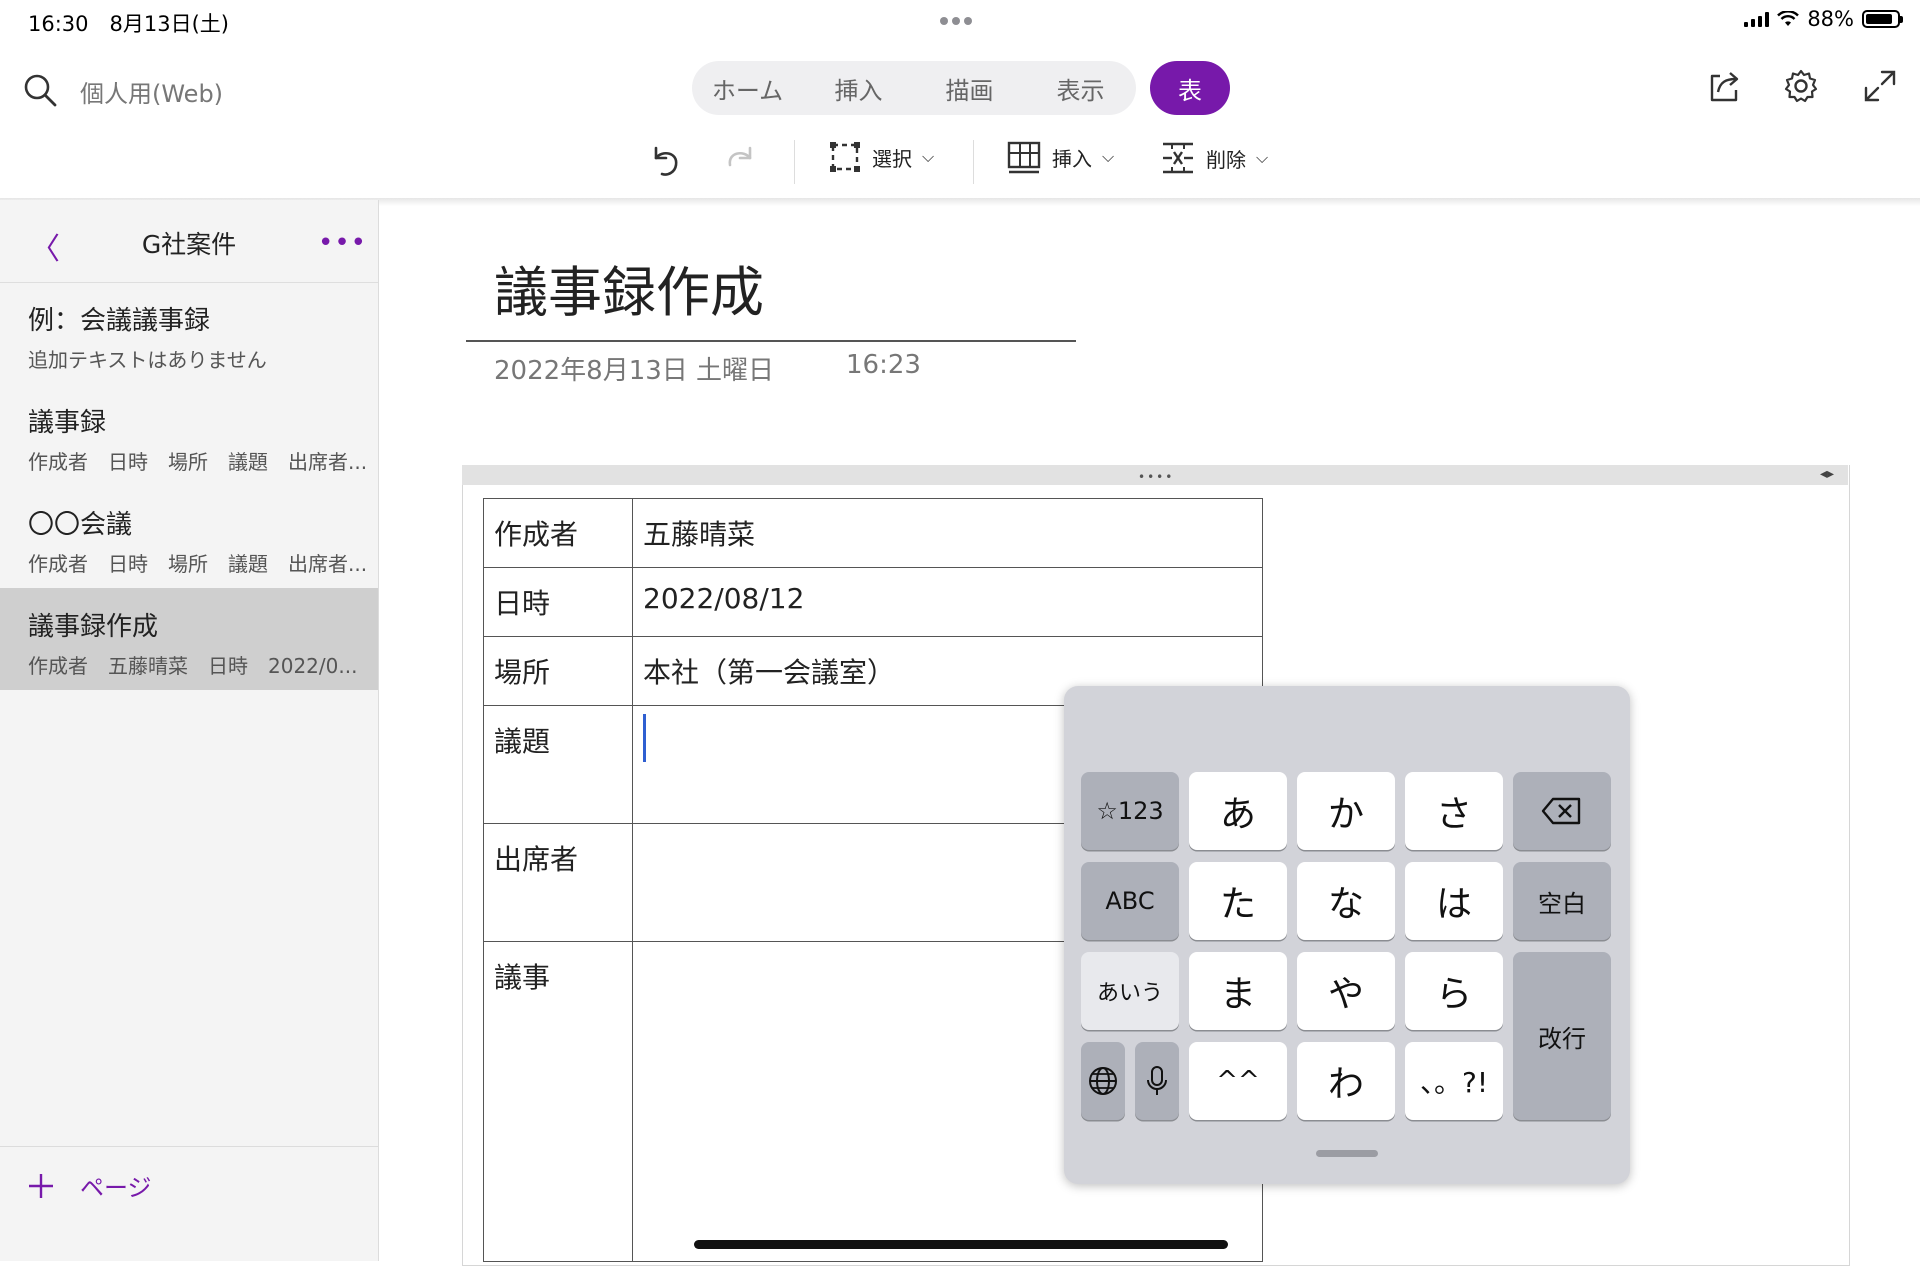 This screenshot has height=1266, width=1920. What do you see at coordinates (558, 764) in the screenshot?
I see `table-cell-label: 議題` at bounding box center [558, 764].